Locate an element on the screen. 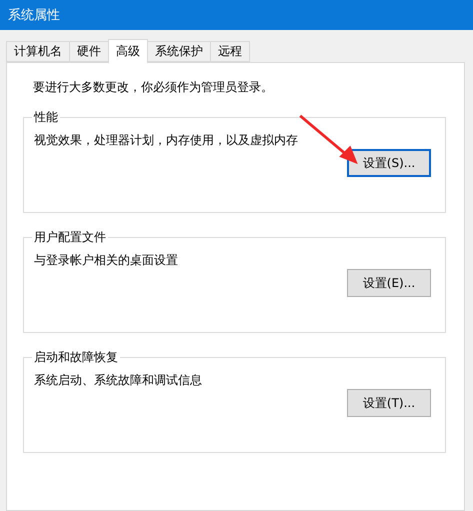 The image size is (473, 511). window-title: 系统属性 is located at coordinates (236, 15).